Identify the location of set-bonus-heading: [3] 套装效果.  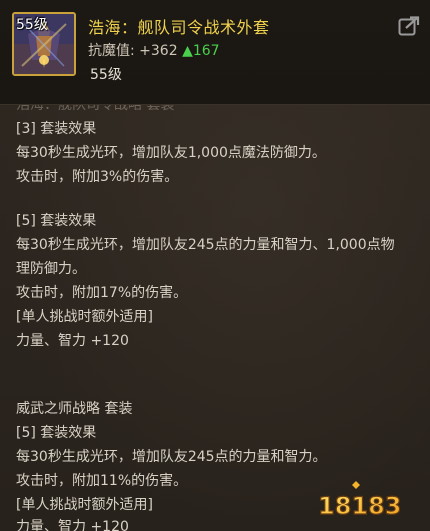
(56, 129).